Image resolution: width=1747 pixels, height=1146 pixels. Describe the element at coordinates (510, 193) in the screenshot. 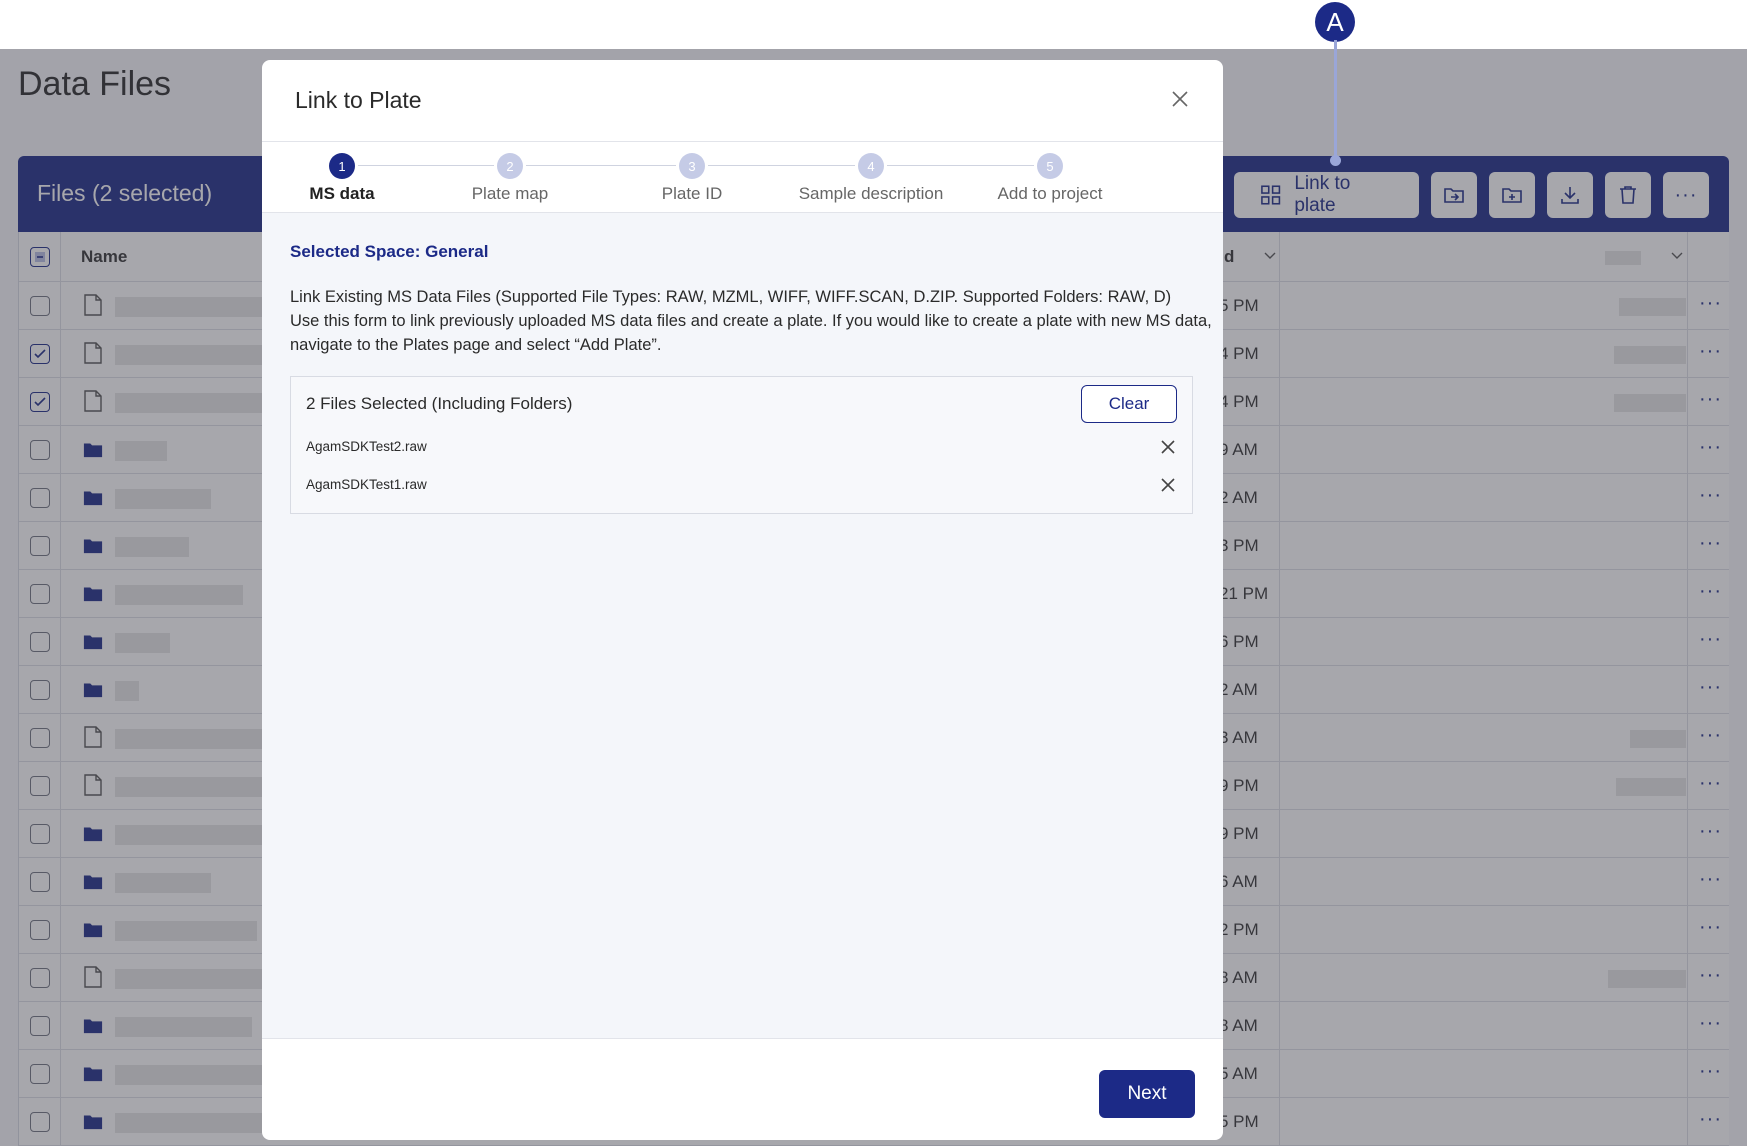

I see `step-label: Plate map` at that location.